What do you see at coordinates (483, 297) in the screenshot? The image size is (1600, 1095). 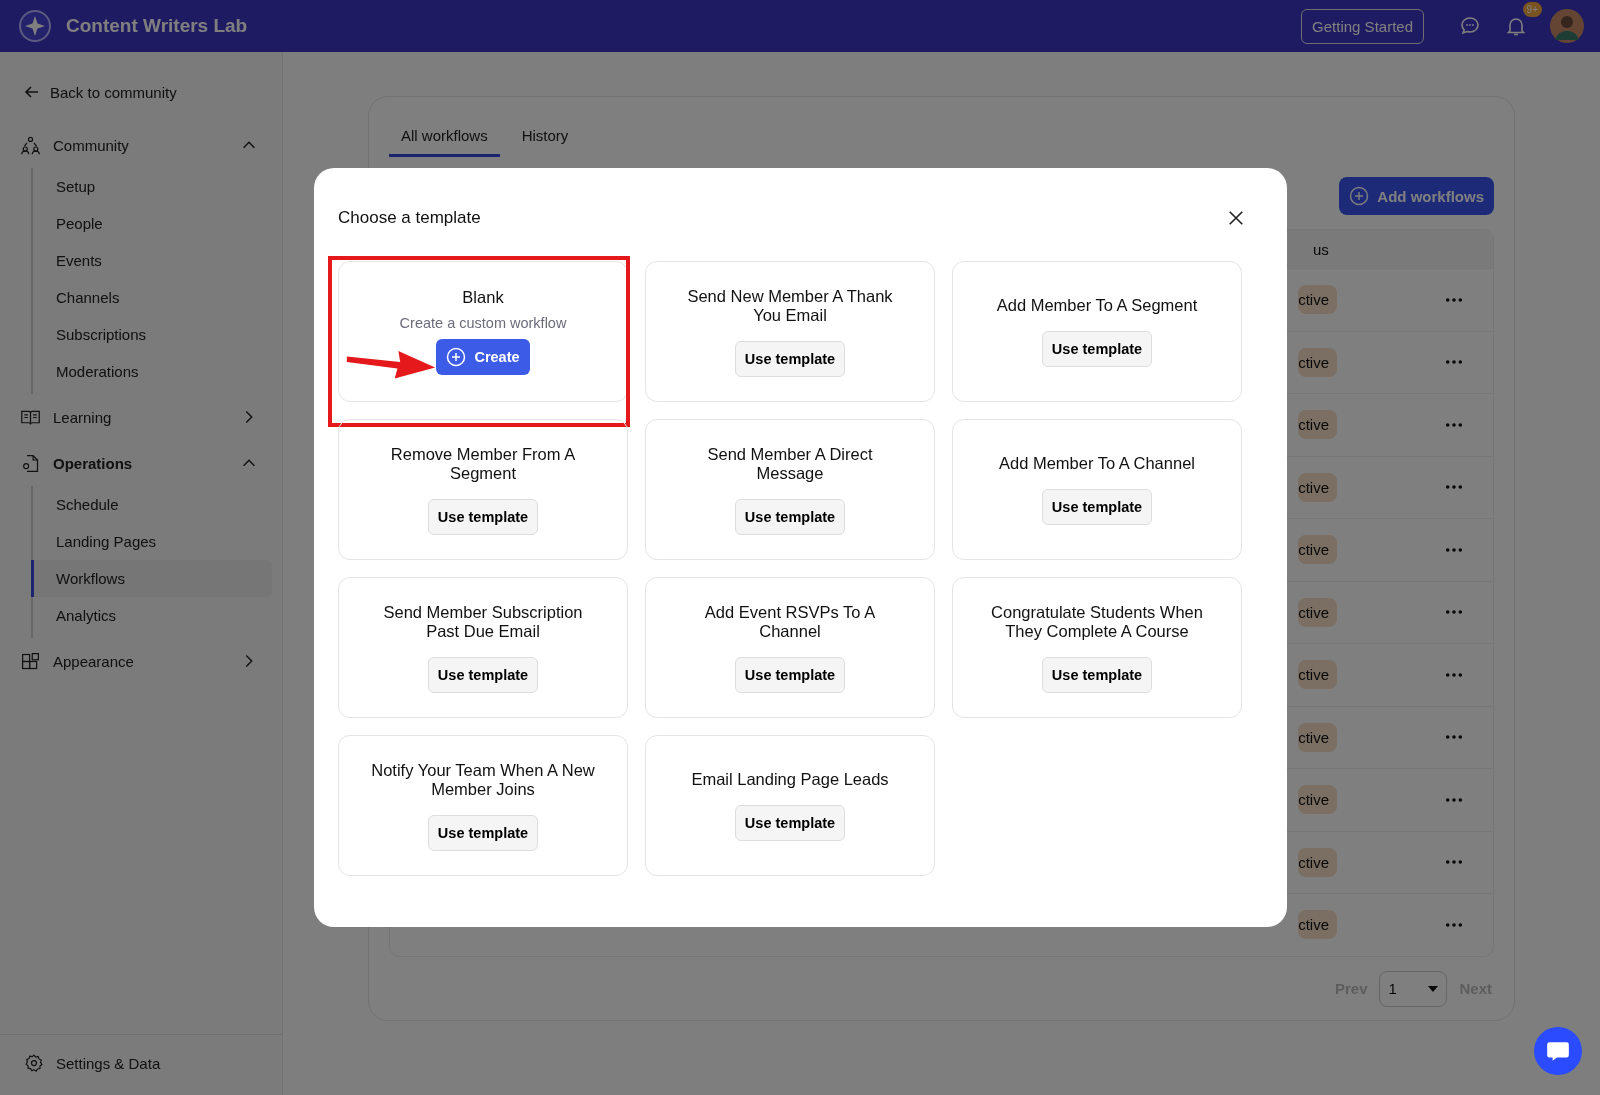 I see `card-title: Blank` at bounding box center [483, 297].